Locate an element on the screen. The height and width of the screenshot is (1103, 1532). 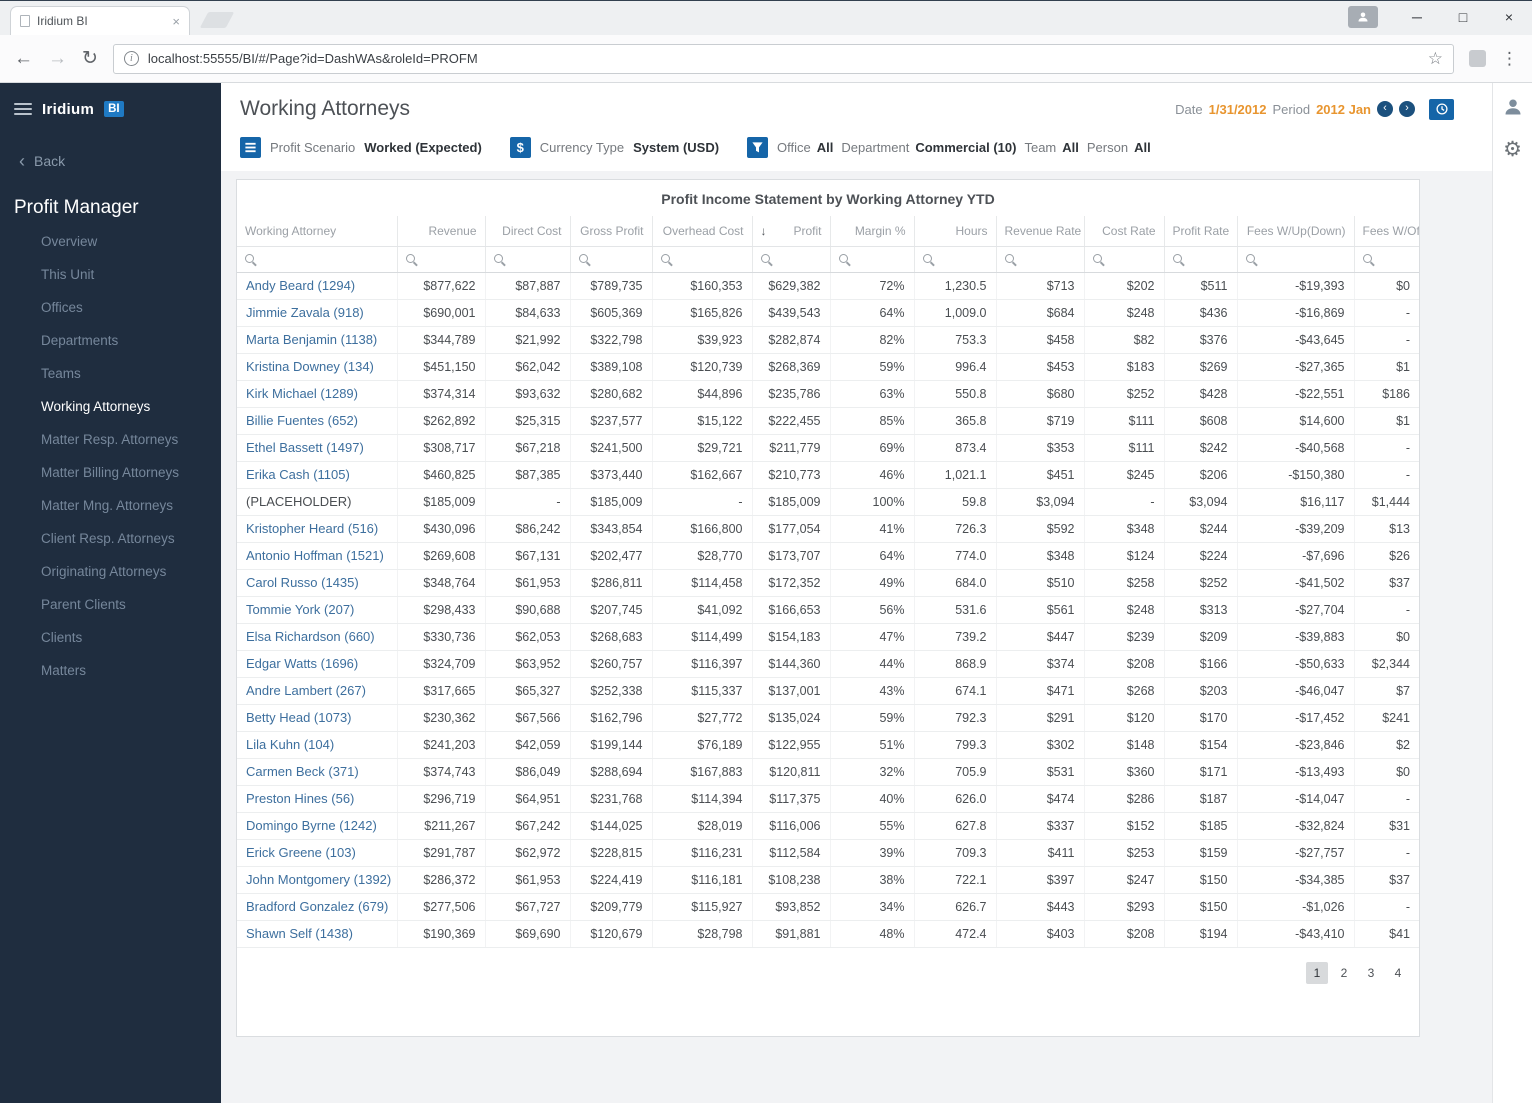
column-header-direct-cost: Direct Cost is located at coordinates (527, 231).